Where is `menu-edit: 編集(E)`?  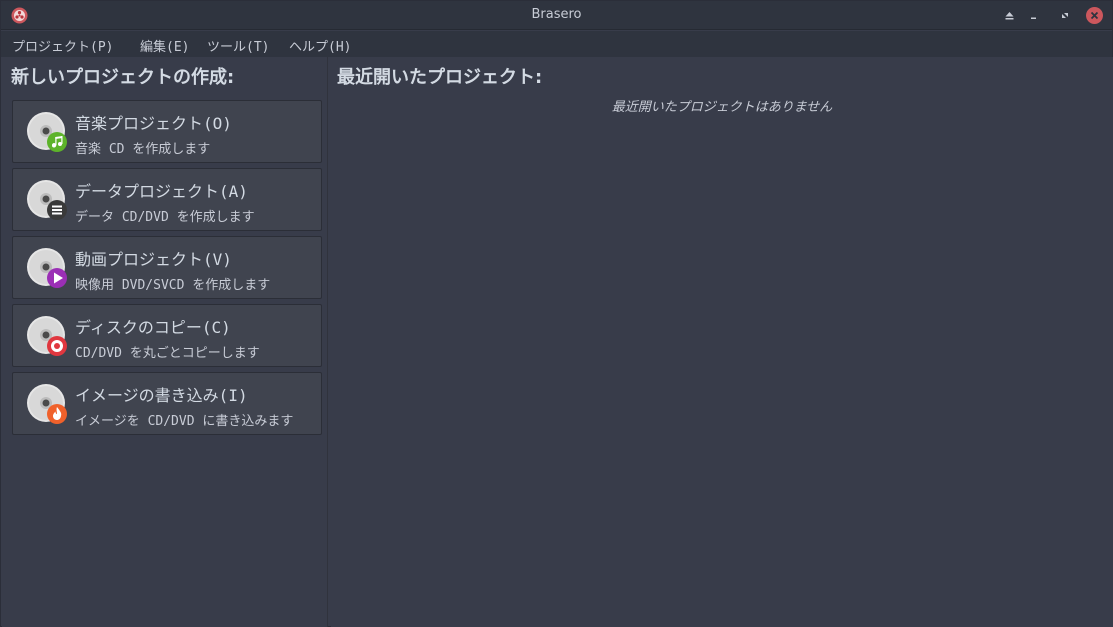 menu-edit: 編集(E) is located at coordinates (164, 45).